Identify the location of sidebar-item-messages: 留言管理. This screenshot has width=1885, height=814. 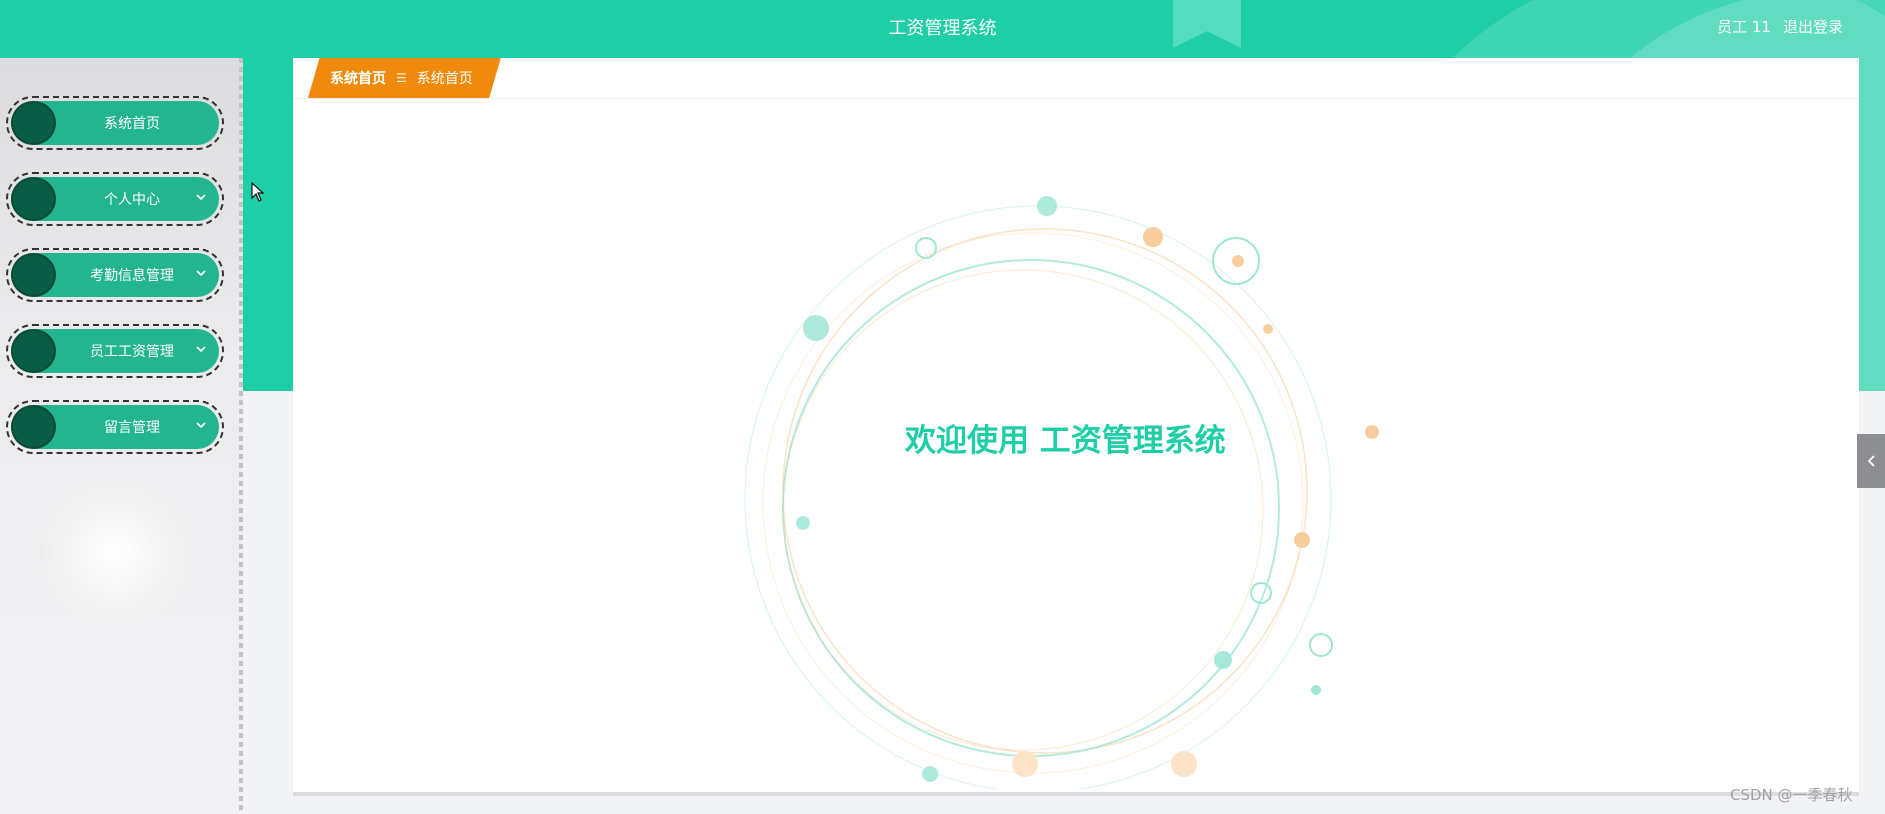
(115, 427).